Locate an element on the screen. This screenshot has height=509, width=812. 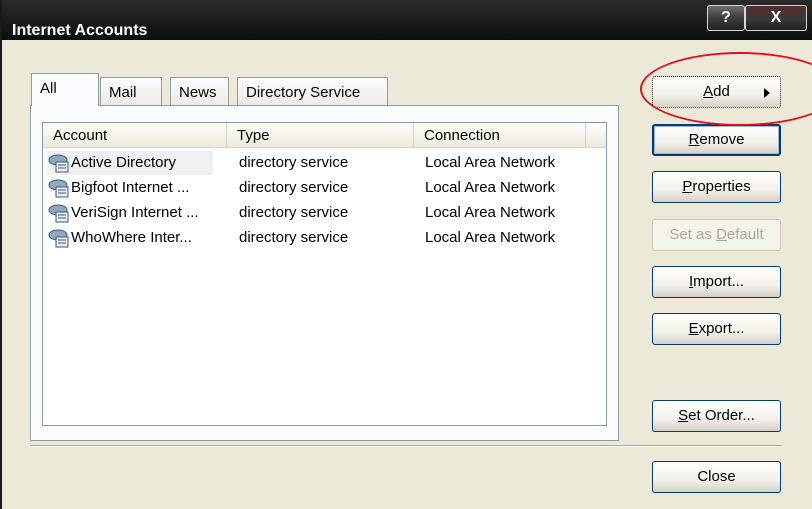
column-header-connection: Connection is located at coordinates (500, 135).